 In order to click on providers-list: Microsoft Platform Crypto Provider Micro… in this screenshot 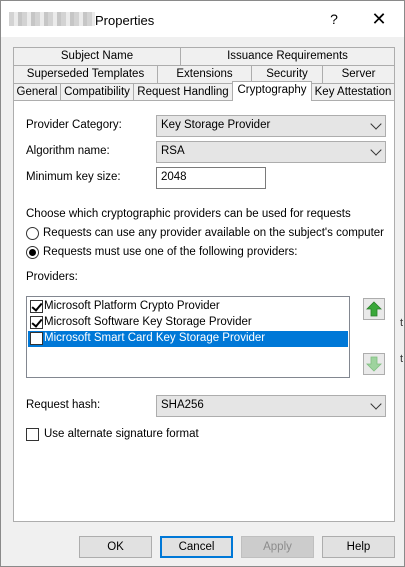, I will do `click(188, 337)`.